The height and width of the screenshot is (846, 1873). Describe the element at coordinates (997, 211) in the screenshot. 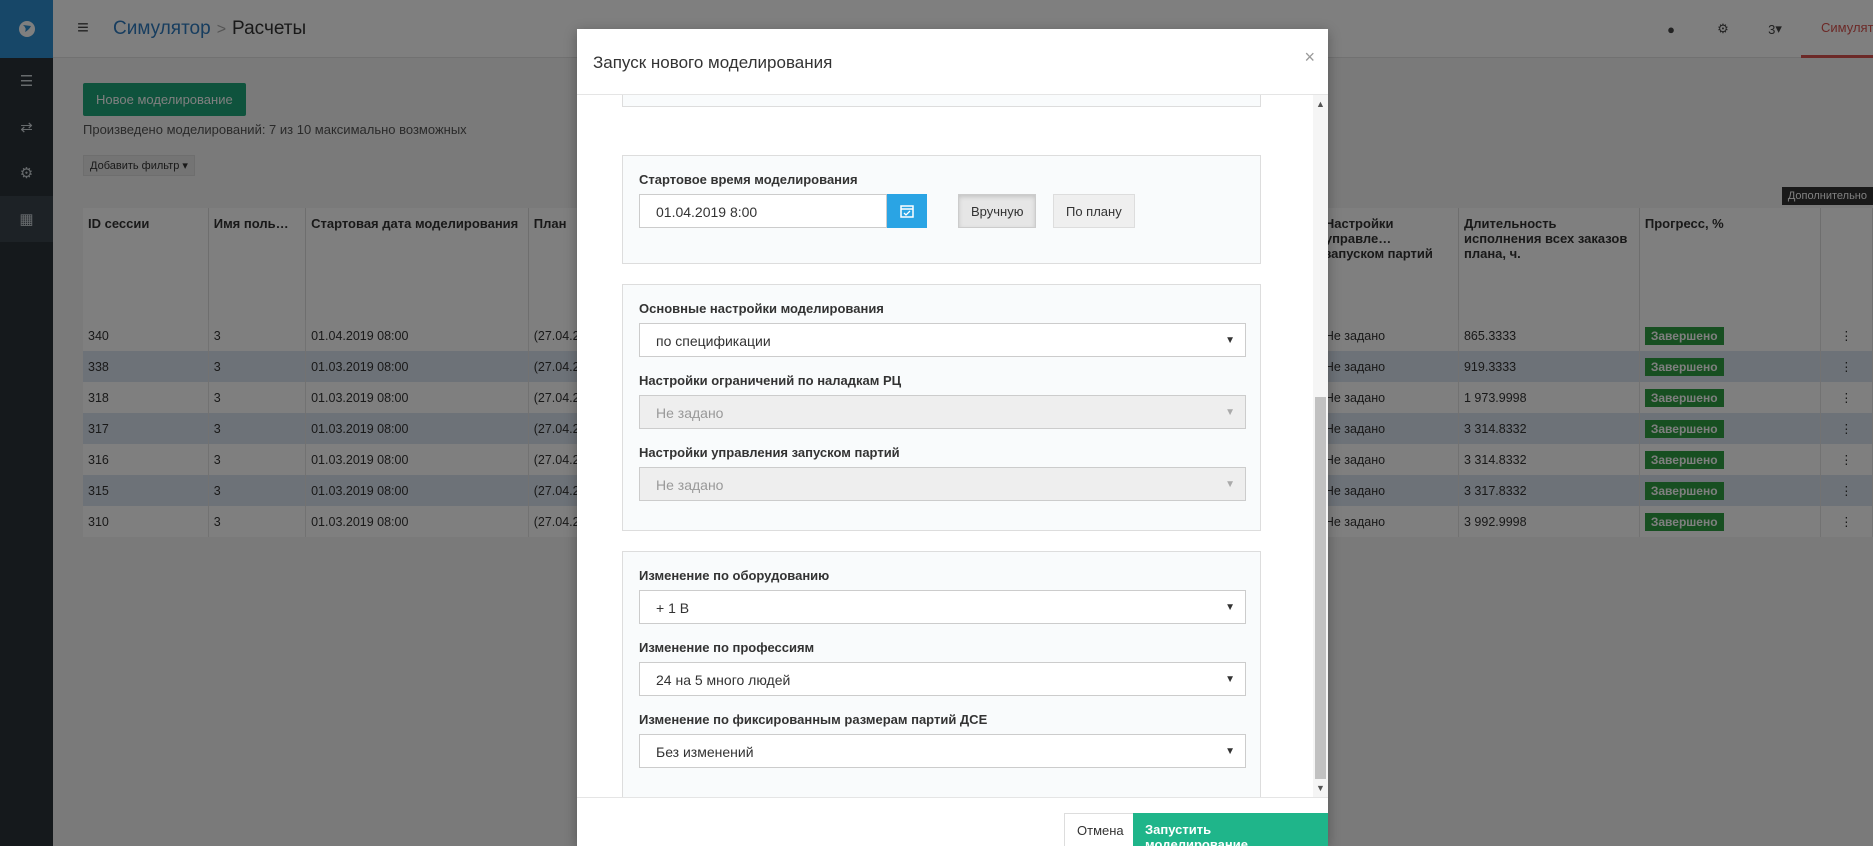

I see `manual-toggle-button: Вручную` at that location.